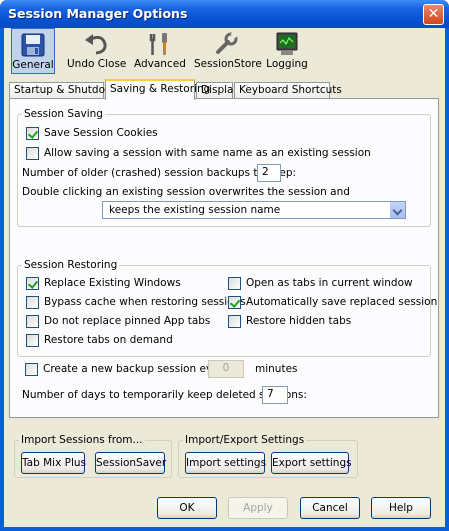 The height and width of the screenshot is (531, 449). What do you see at coordinates (433, 14) in the screenshot?
I see `close-button: ✕` at bounding box center [433, 14].